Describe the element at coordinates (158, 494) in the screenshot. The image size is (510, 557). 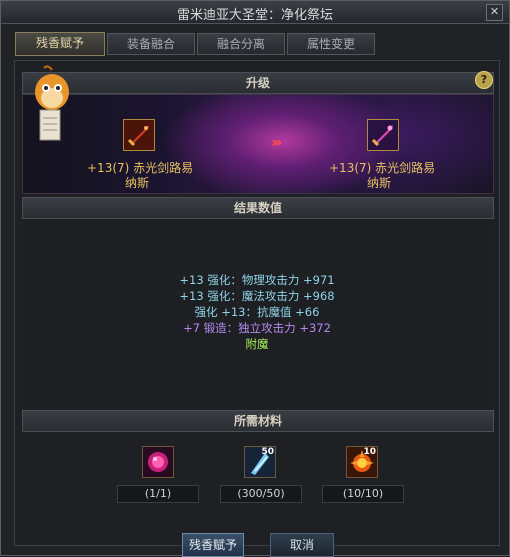
I see `material-count-1: (1/1)` at that location.